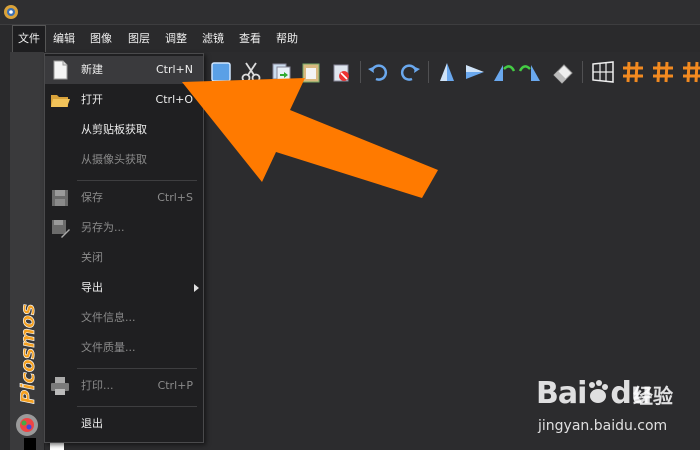  Describe the element at coordinates (114, 129) in the screenshot. I see `menu-item-label: 从剪贴板获取` at that location.